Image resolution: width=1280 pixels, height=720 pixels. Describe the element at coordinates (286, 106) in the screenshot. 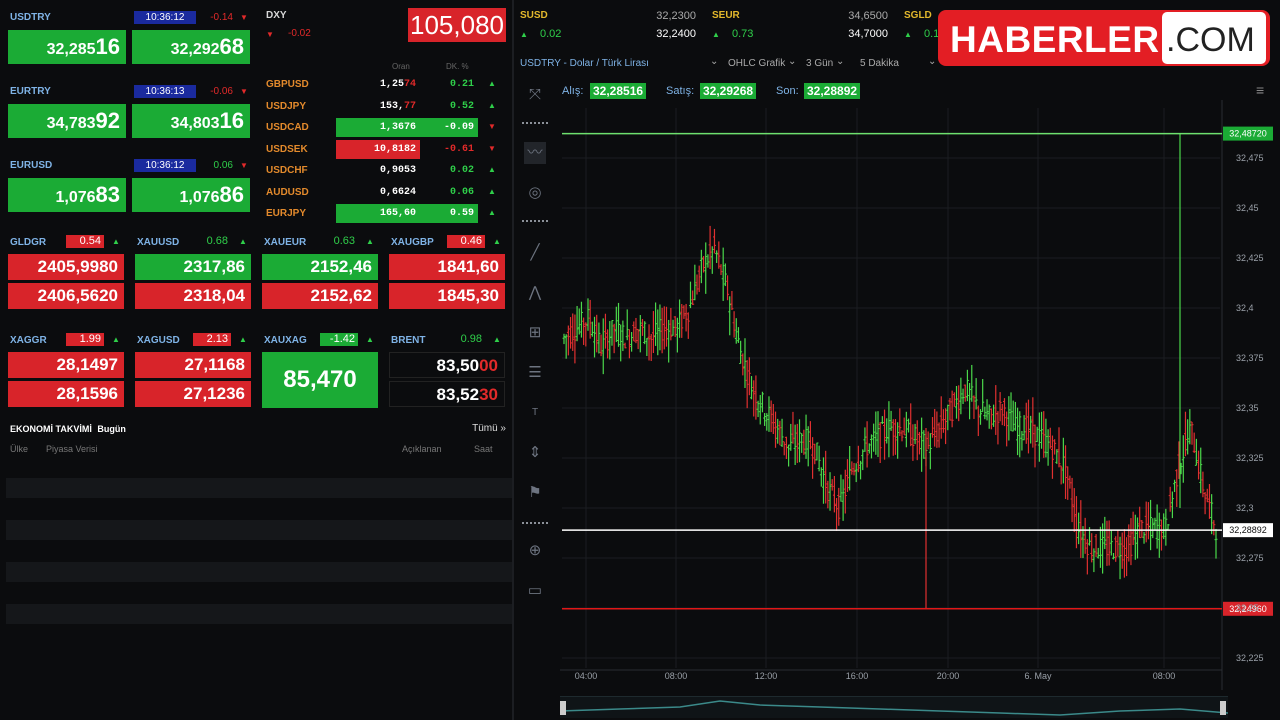

I see `fx-name: USDJPY` at that location.